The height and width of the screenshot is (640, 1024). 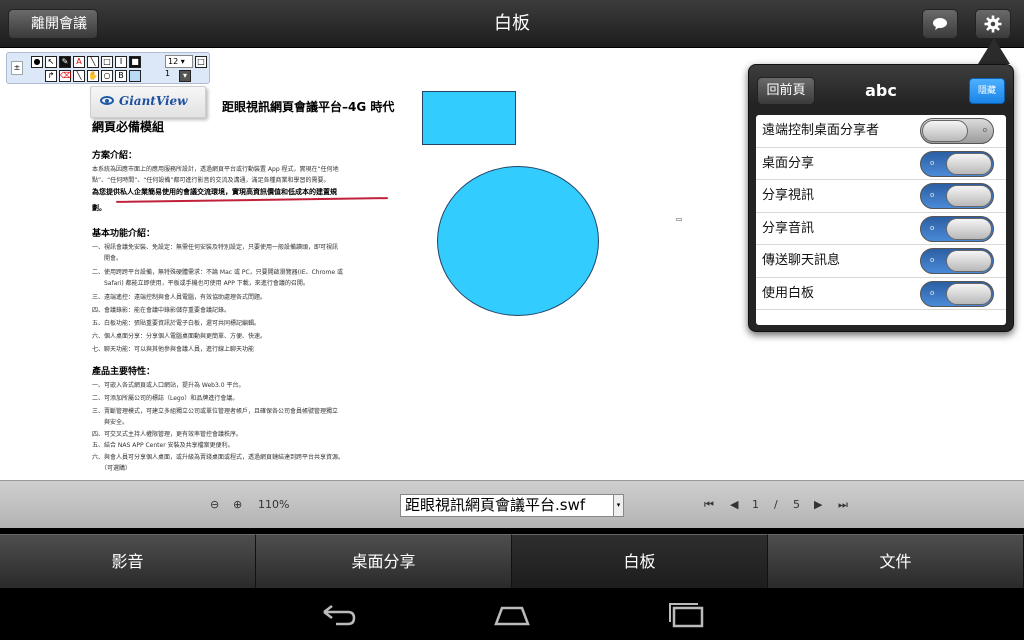 What do you see at coordinates (274, 504) in the screenshot?
I see `zoom-level: 110%` at bounding box center [274, 504].